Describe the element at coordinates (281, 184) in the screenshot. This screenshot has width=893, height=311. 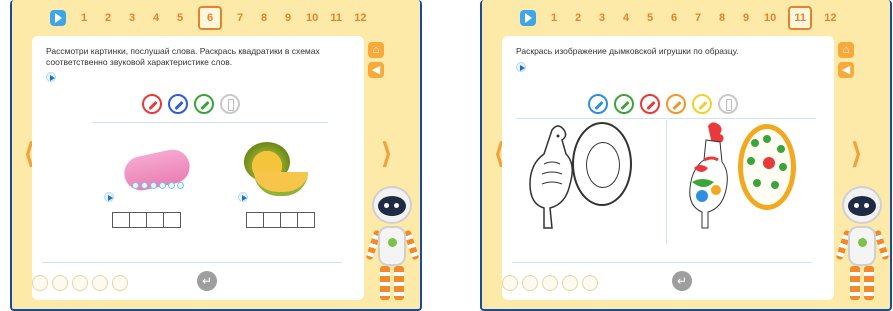
I see `melon-slice-picture` at that location.